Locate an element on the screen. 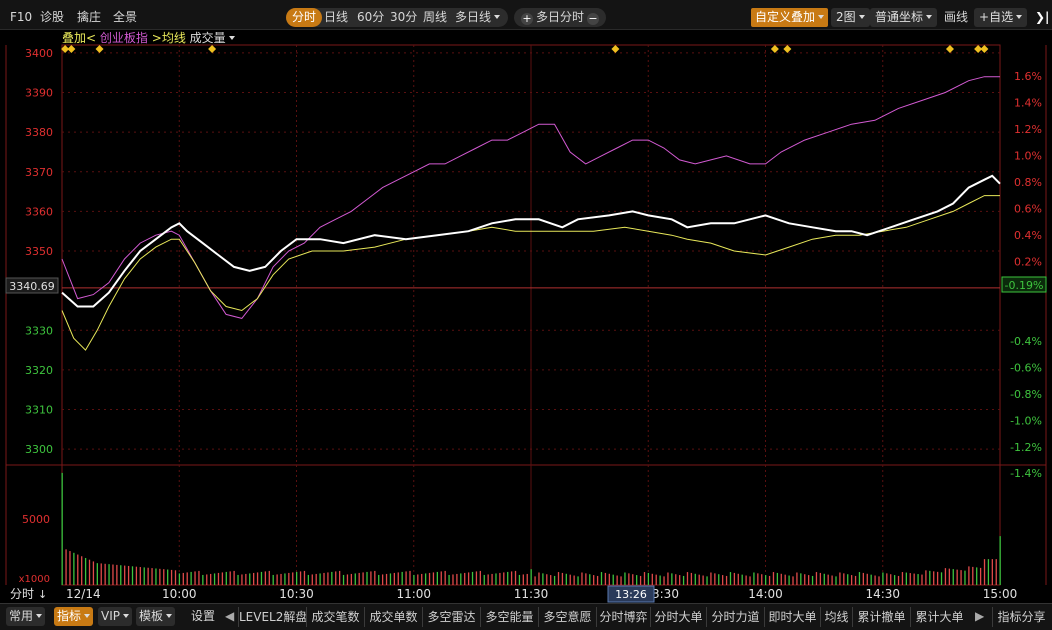  pct-tick-label: 1.6% is located at coordinates (1028, 76).